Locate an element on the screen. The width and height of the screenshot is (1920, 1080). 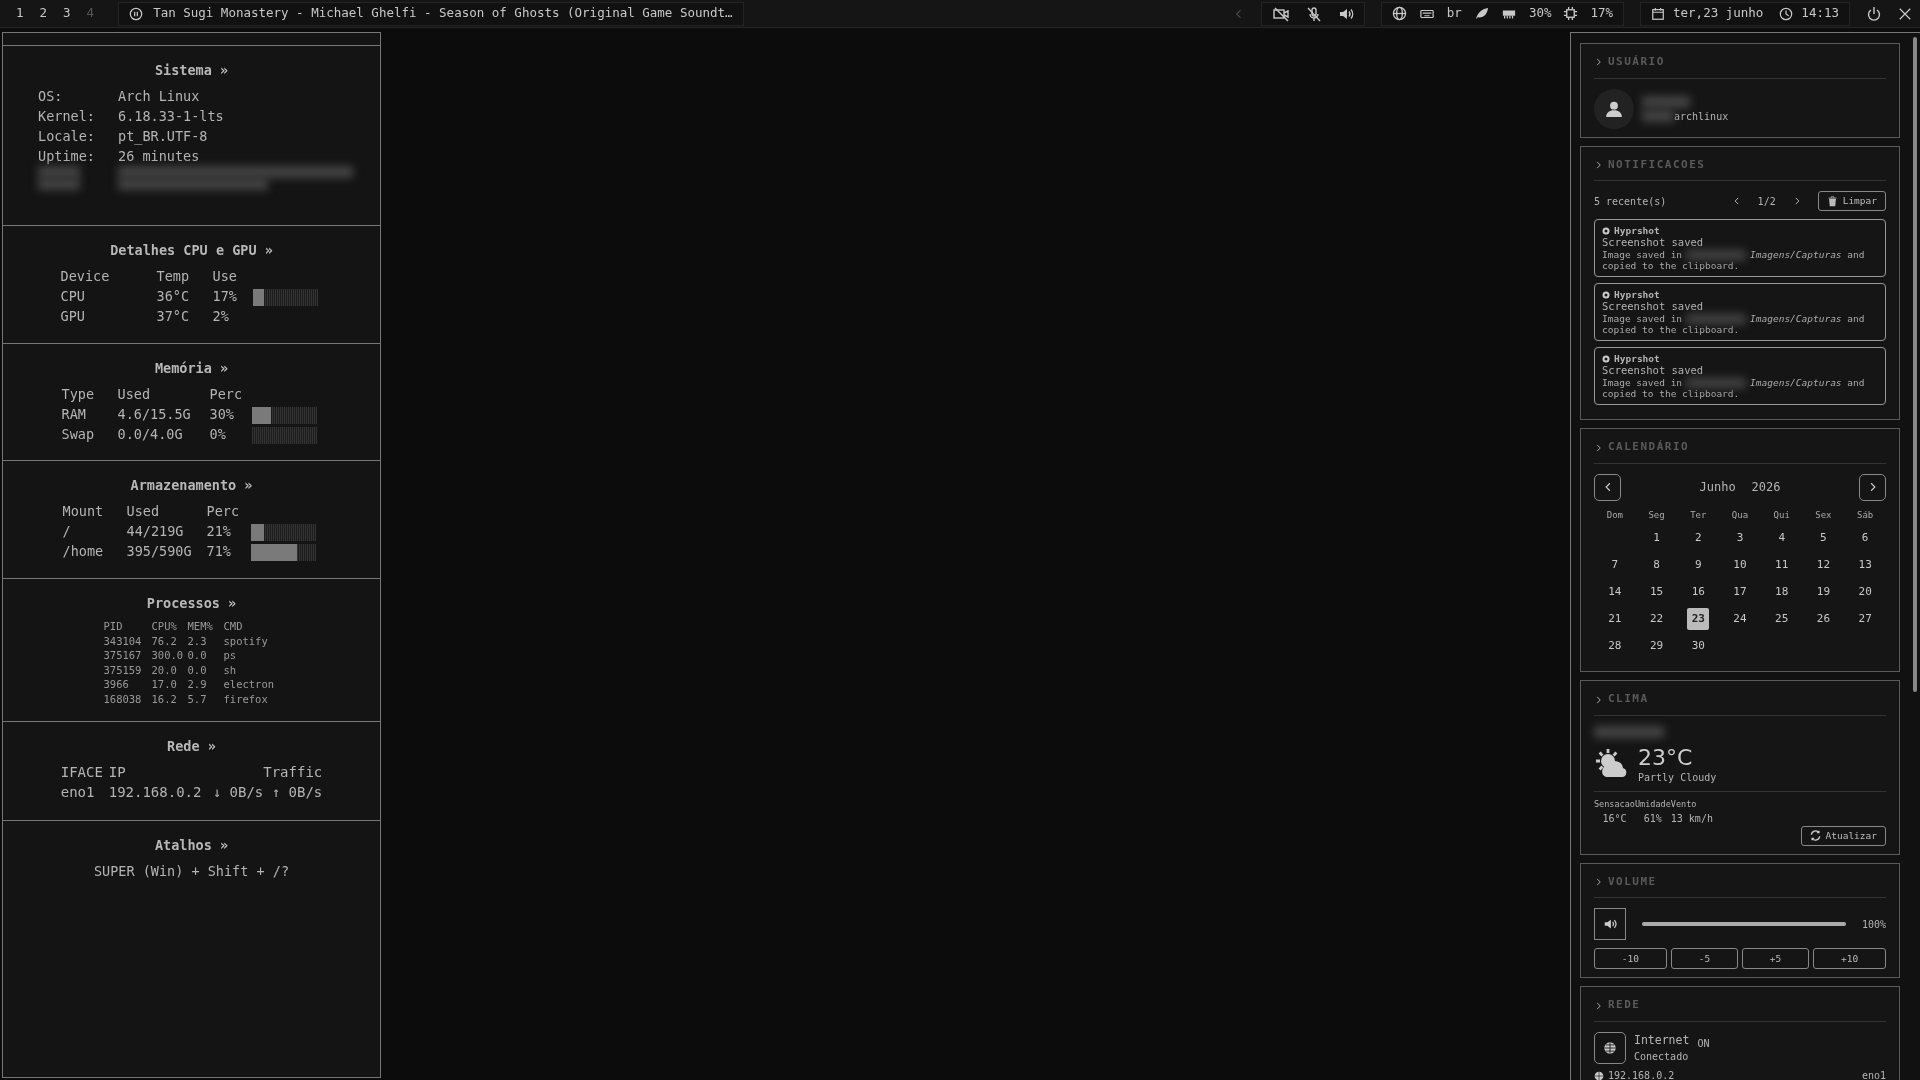
calendar-day: 24 is located at coordinates (1740, 619).